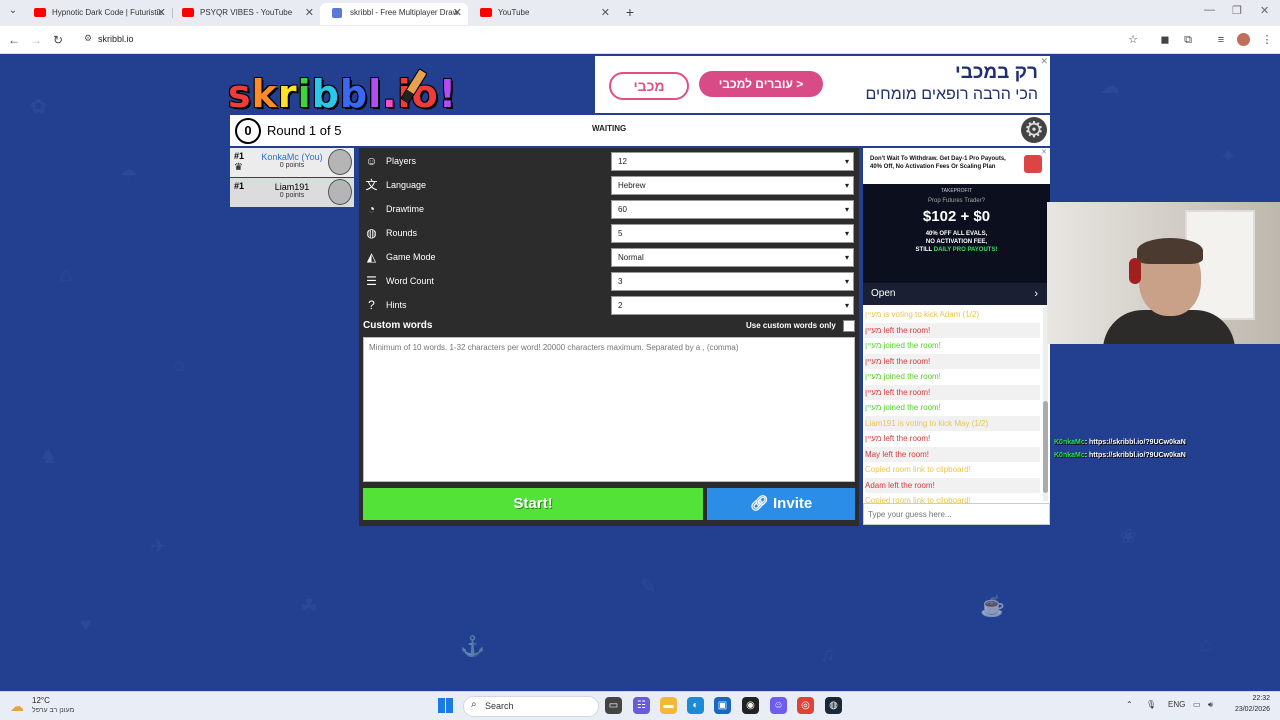  What do you see at coordinates (996, 72) in the screenshot?
I see `ad-headline: רק במכבי` at bounding box center [996, 72].